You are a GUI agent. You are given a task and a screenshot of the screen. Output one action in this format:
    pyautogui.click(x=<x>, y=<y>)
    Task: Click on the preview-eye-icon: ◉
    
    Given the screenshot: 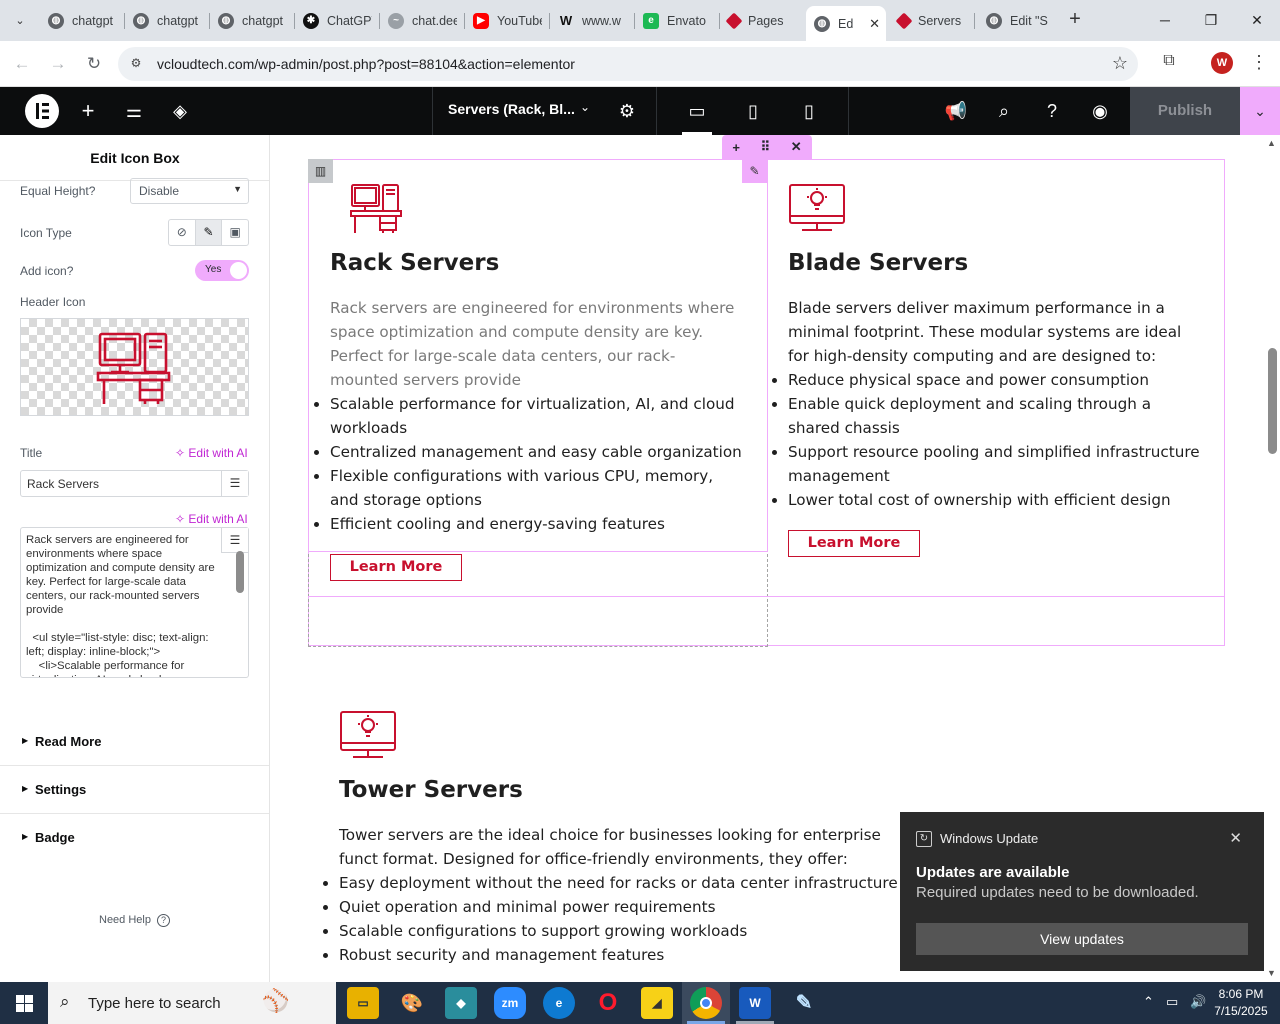 What is the action you would take?
    pyautogui.click(x=1100, y=111)
    